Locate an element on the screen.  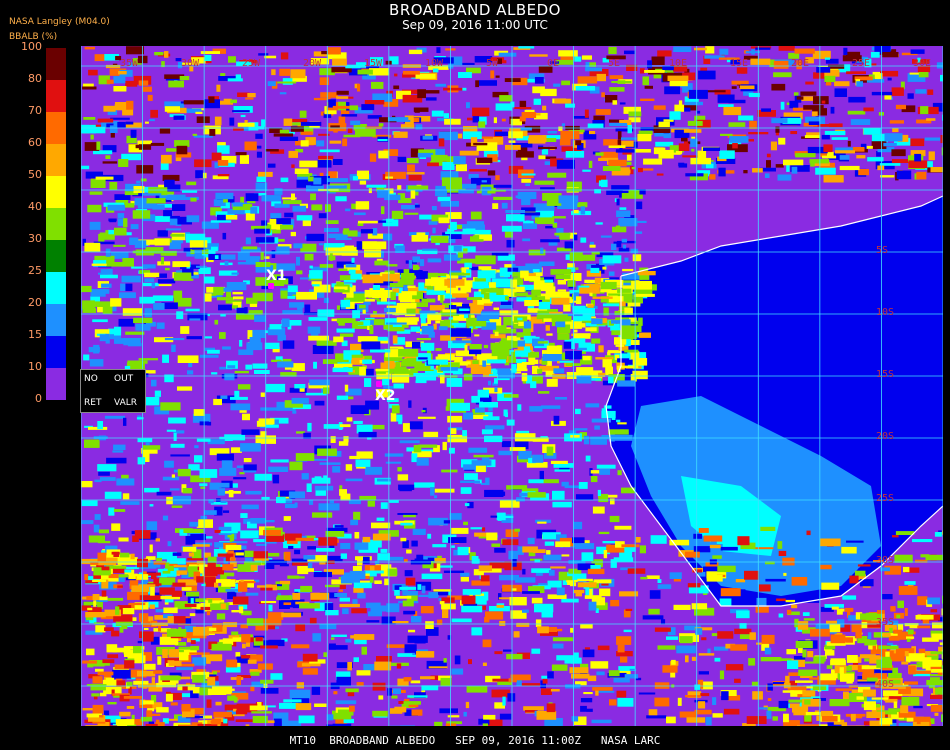
colorbar-tick-label: 0 is located at coordinates (38, 398).